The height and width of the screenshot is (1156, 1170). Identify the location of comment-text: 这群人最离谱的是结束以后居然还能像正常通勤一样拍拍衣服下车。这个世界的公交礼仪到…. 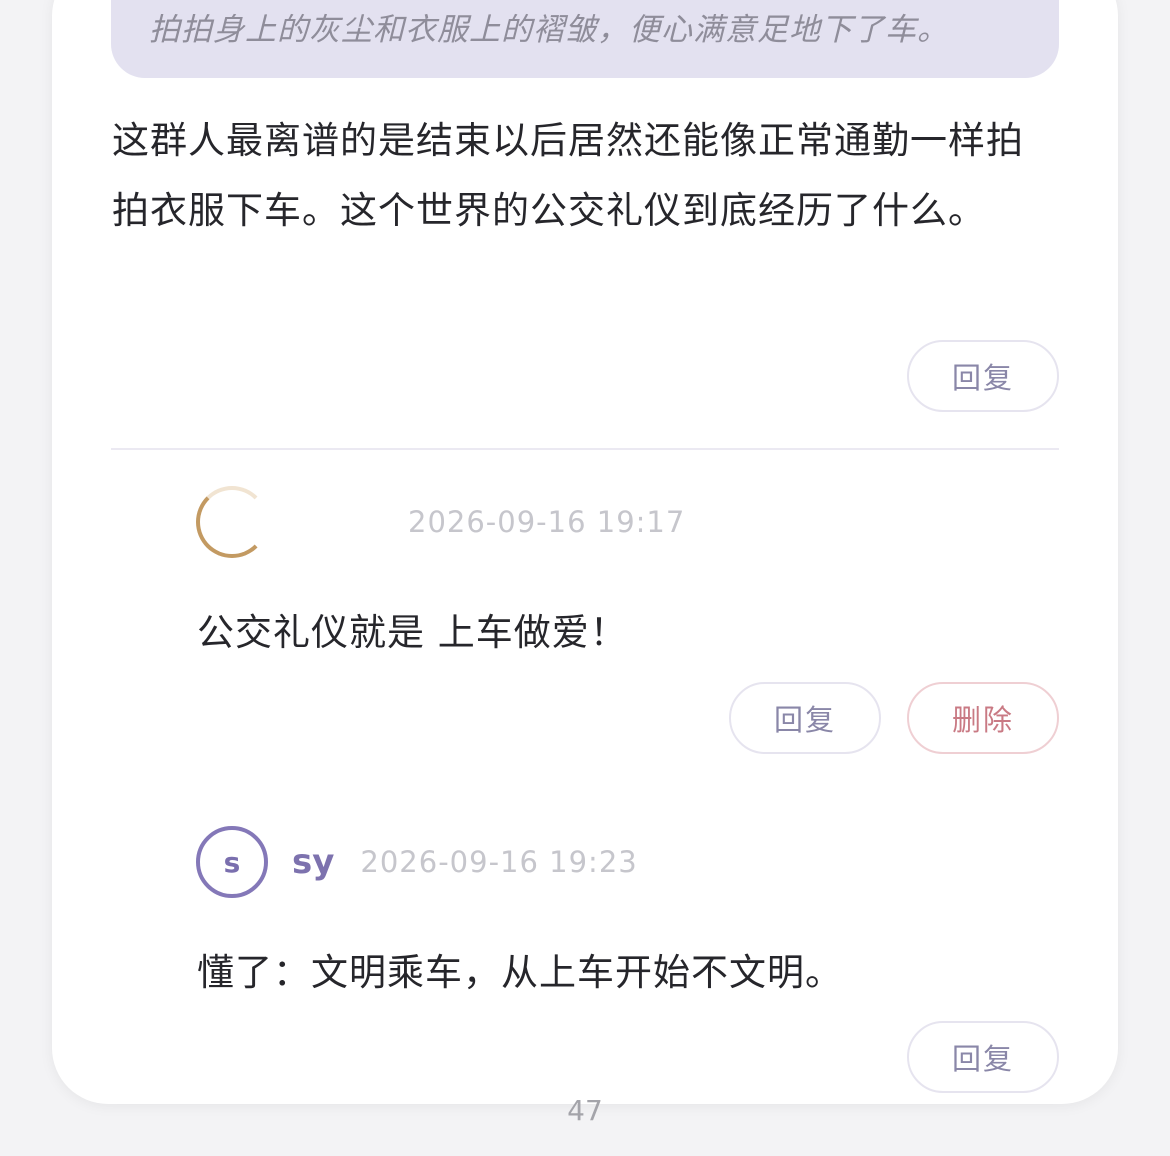
(568, 175).